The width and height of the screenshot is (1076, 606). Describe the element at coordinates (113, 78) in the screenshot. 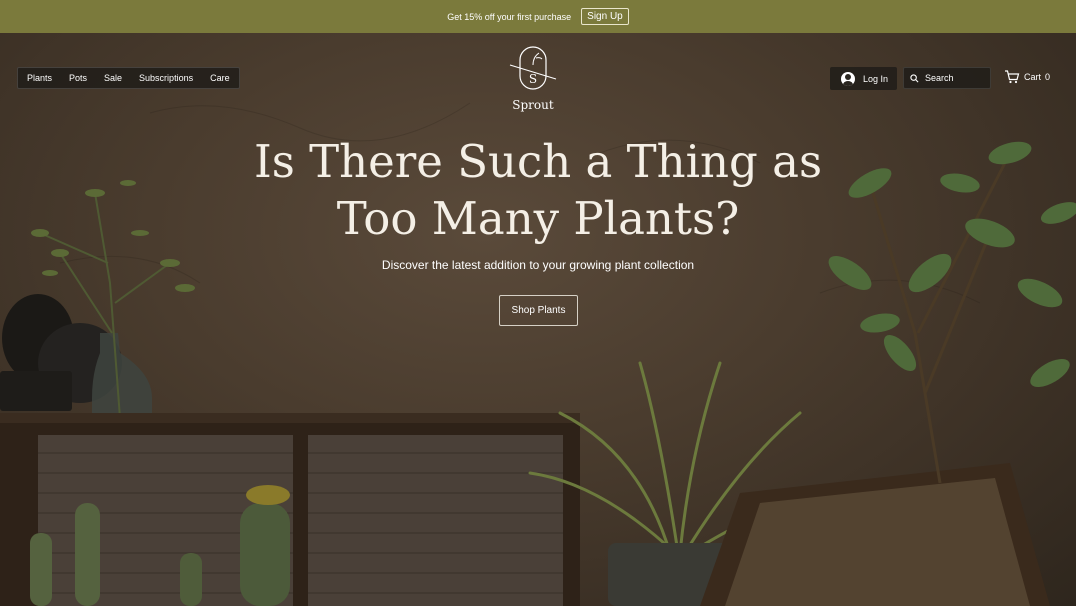

I see `nav-link-sale: Sale` at that location.